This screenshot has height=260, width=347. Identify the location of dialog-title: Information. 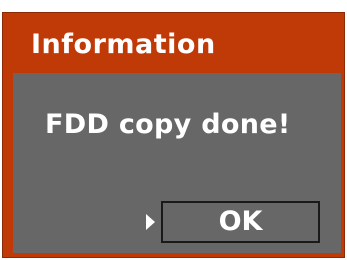
(123, 44).